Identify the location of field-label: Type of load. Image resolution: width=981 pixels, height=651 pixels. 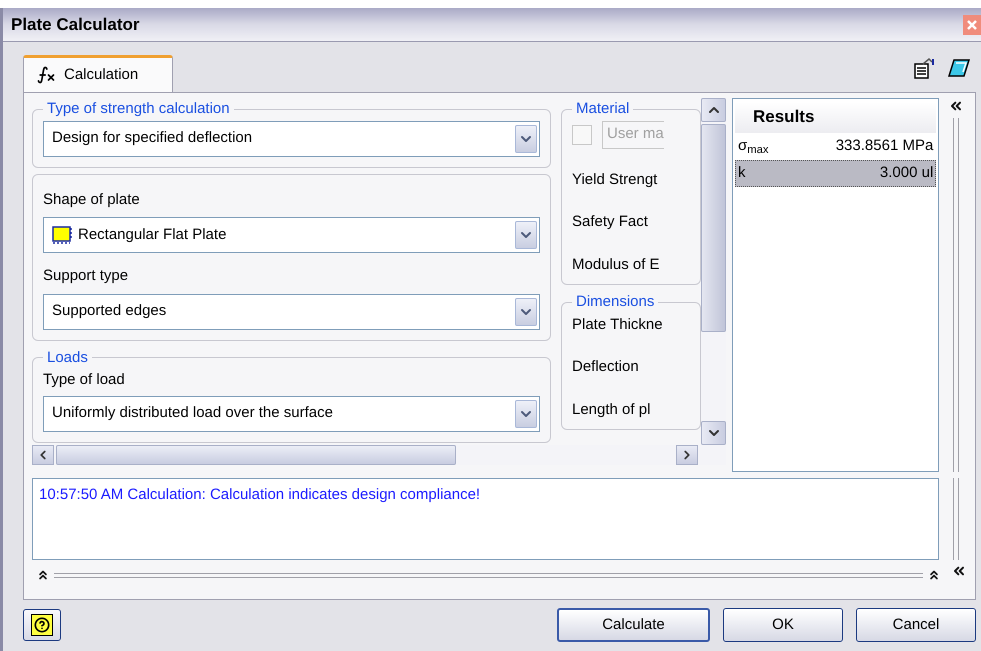
(84, 380).